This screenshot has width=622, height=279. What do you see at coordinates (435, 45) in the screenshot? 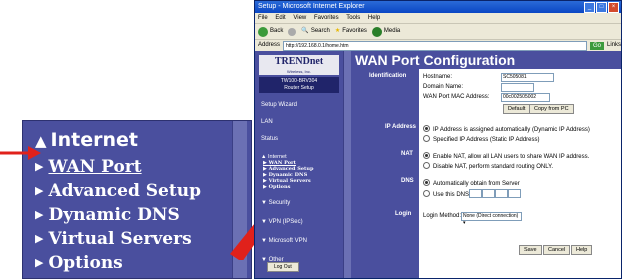
I see `address-input: http://192.168.0.1/home.htm` at bounding box center [435, 45].